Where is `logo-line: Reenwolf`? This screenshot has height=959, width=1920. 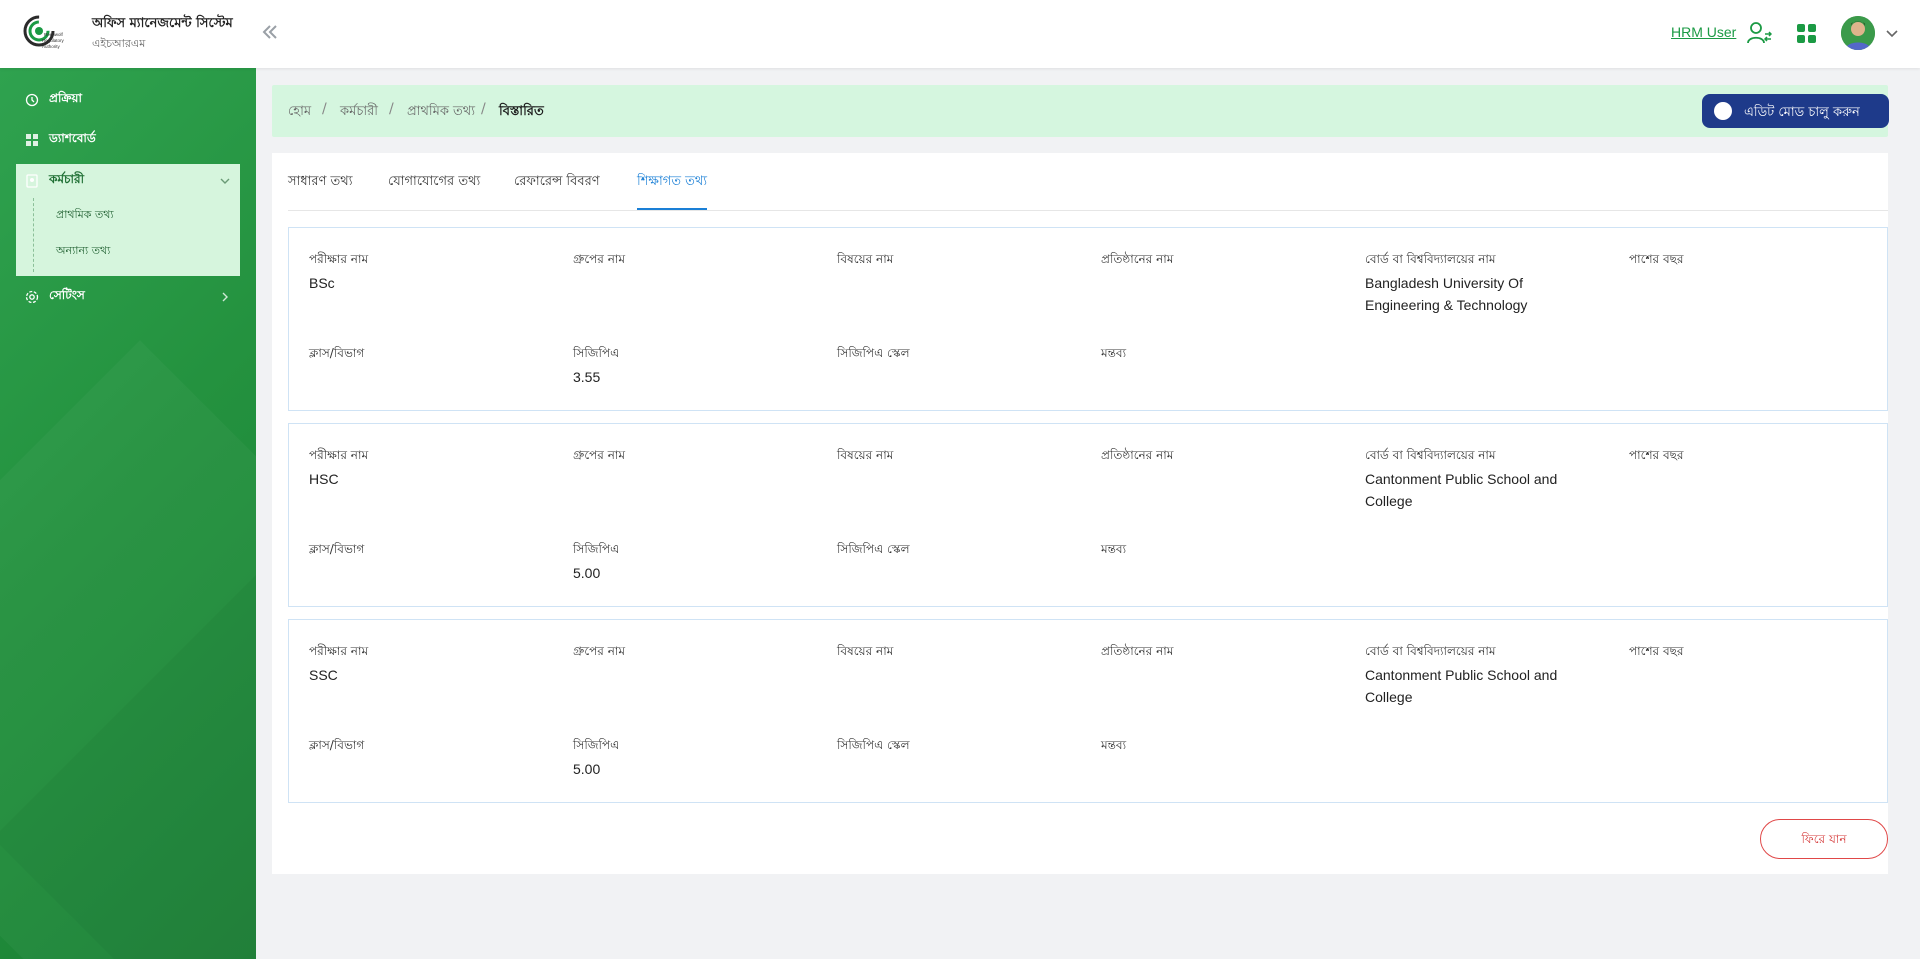
logo-line: Reenwolf is located at coordinates (54, 34).